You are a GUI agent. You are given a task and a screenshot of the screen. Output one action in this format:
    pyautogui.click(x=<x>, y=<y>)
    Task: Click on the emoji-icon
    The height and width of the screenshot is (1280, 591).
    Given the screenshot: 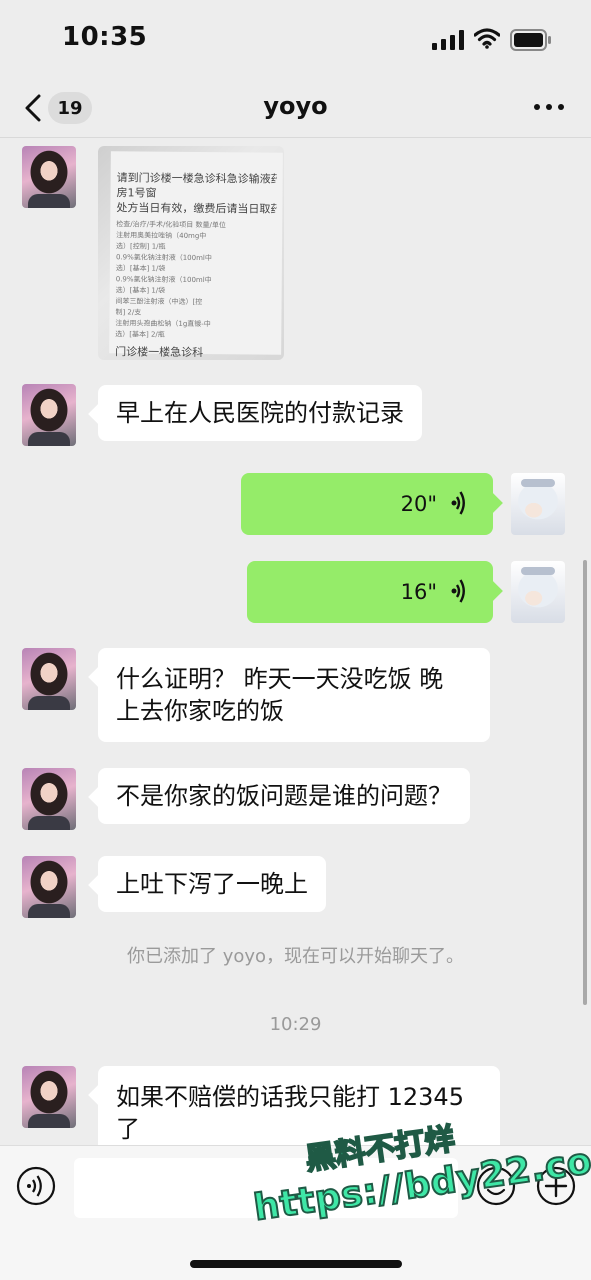 What is the action you would take?
    pyautogui.click(x=496, y=1186)
    